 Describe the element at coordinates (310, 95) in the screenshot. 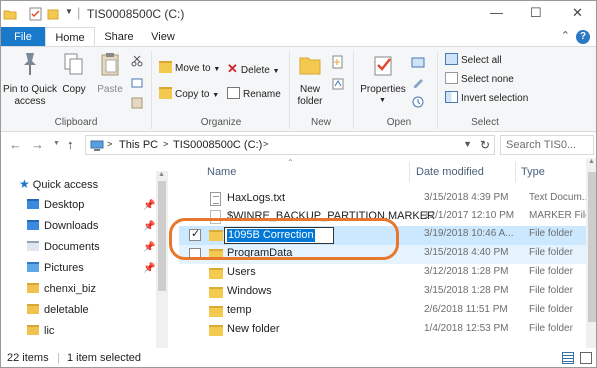

I see `new-folder-label: New folder` at that location.